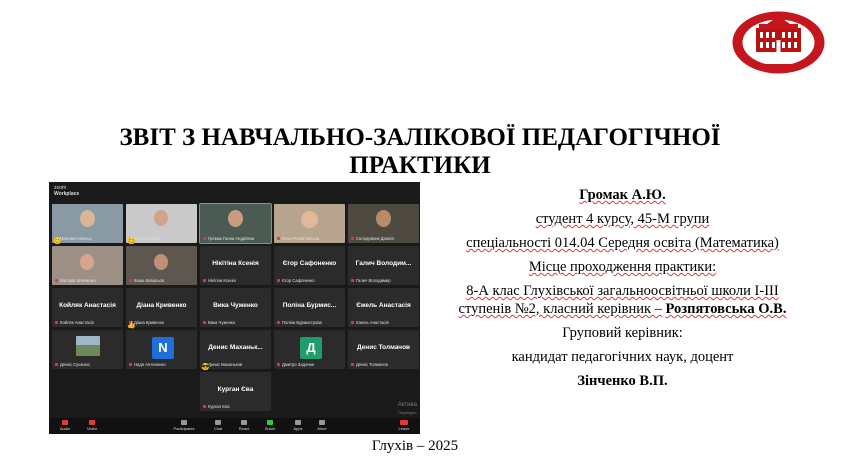 This screenshot has height=467, width=845. I want to click on student-course: студент 4 курсу, 45-М групи, so click(622, 219).